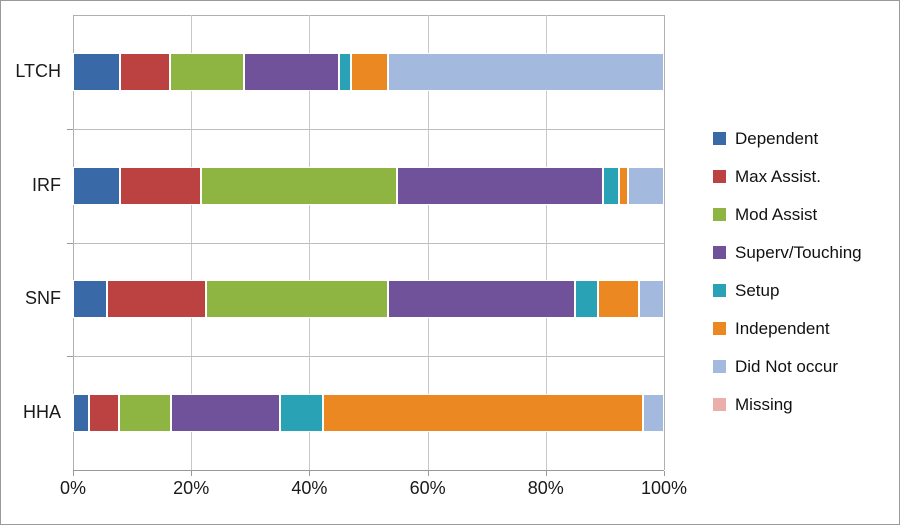 The height and width of the screenshot is (527, 902). I want to click on legend-item: Independent, so click(803, 328).